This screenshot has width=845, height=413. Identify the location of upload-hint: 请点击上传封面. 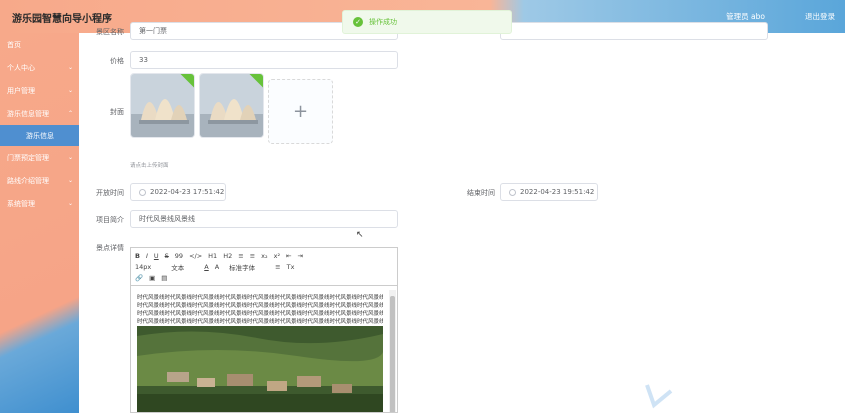
(149, 166).